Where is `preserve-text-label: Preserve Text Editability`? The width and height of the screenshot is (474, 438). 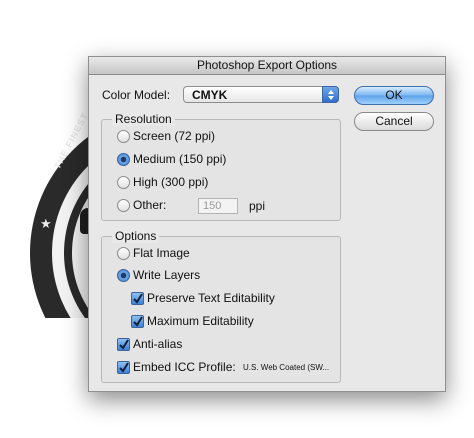
preserve-text-label: Preserve Text Editability is located at coordinates (211, 298).